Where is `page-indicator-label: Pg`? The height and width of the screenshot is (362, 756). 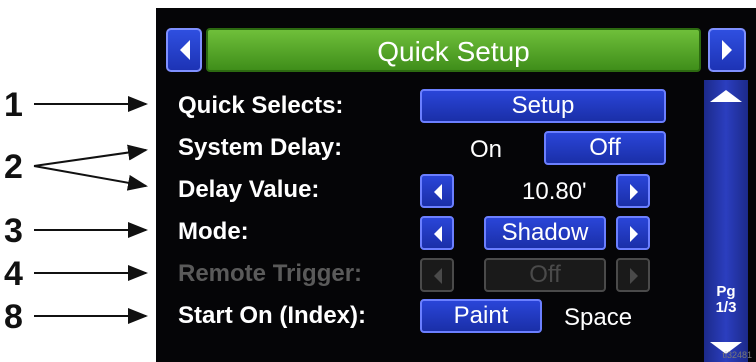
page-indicator-label: Pg is located at coordinates (726, 291).